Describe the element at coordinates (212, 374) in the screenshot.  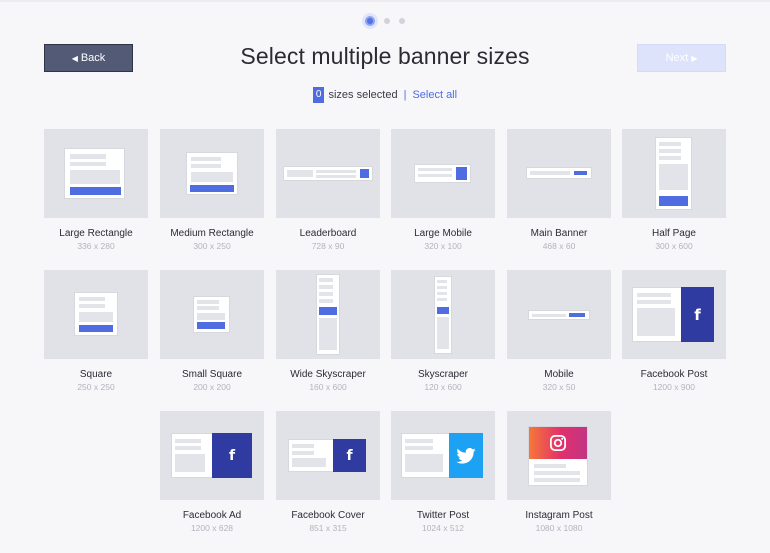
I see `size-label: Small Square` at that location.